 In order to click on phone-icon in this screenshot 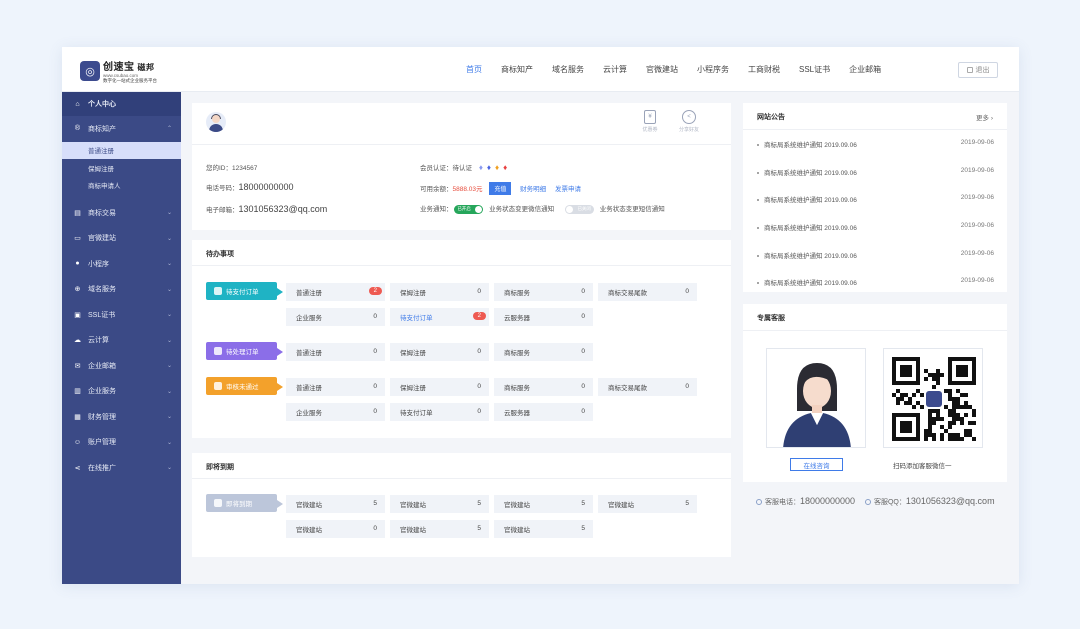, I will do `click(759, 502)`.